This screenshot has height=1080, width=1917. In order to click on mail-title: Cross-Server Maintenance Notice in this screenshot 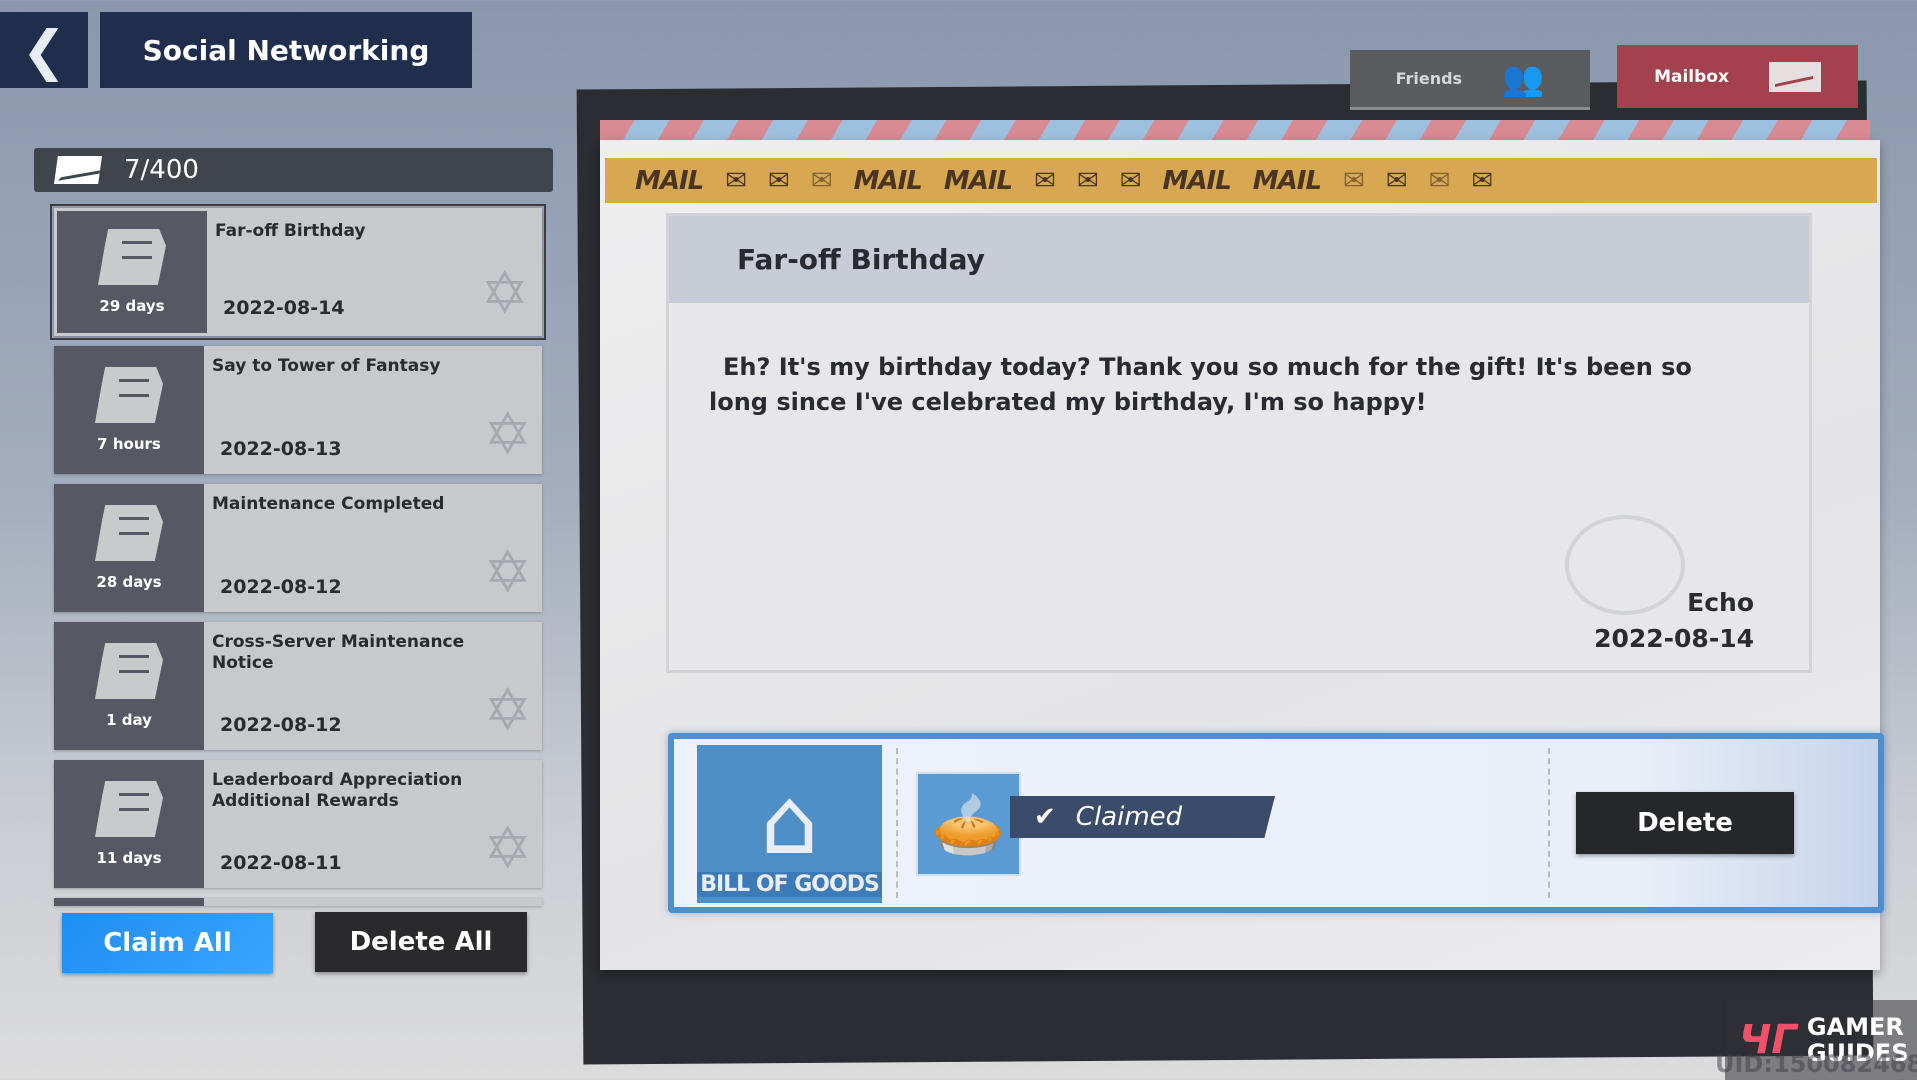, I will do `click(338, 652)`.